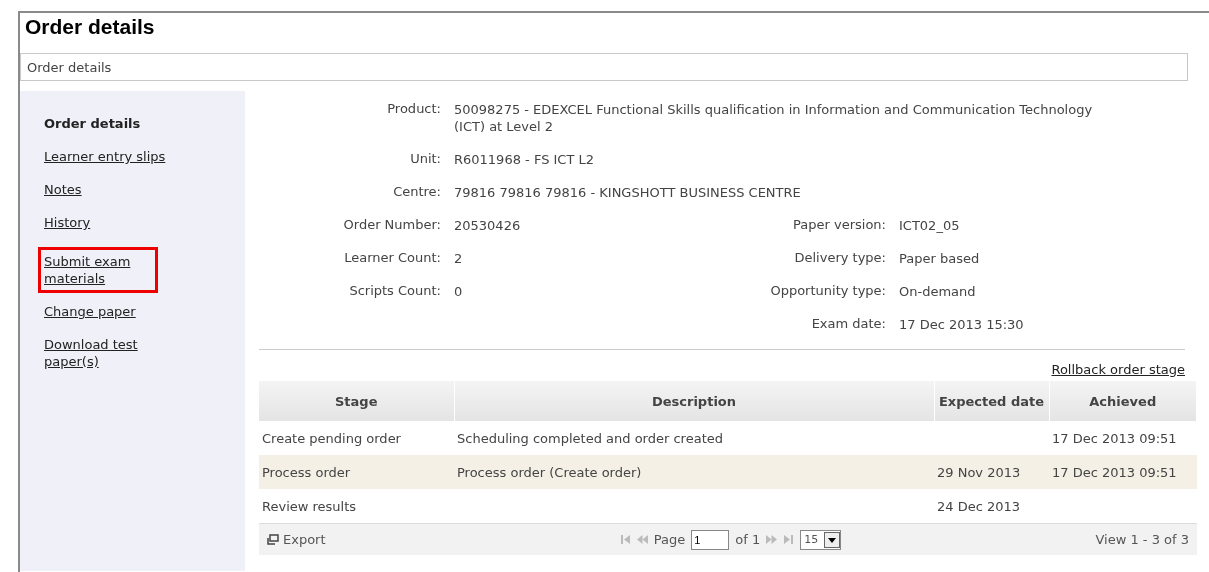 This screenshot has height=572, width=1209. Describe the element at coordinates (979, 472) in the screenshot. I see `table-cell: 29 Nov 2013` at that location.